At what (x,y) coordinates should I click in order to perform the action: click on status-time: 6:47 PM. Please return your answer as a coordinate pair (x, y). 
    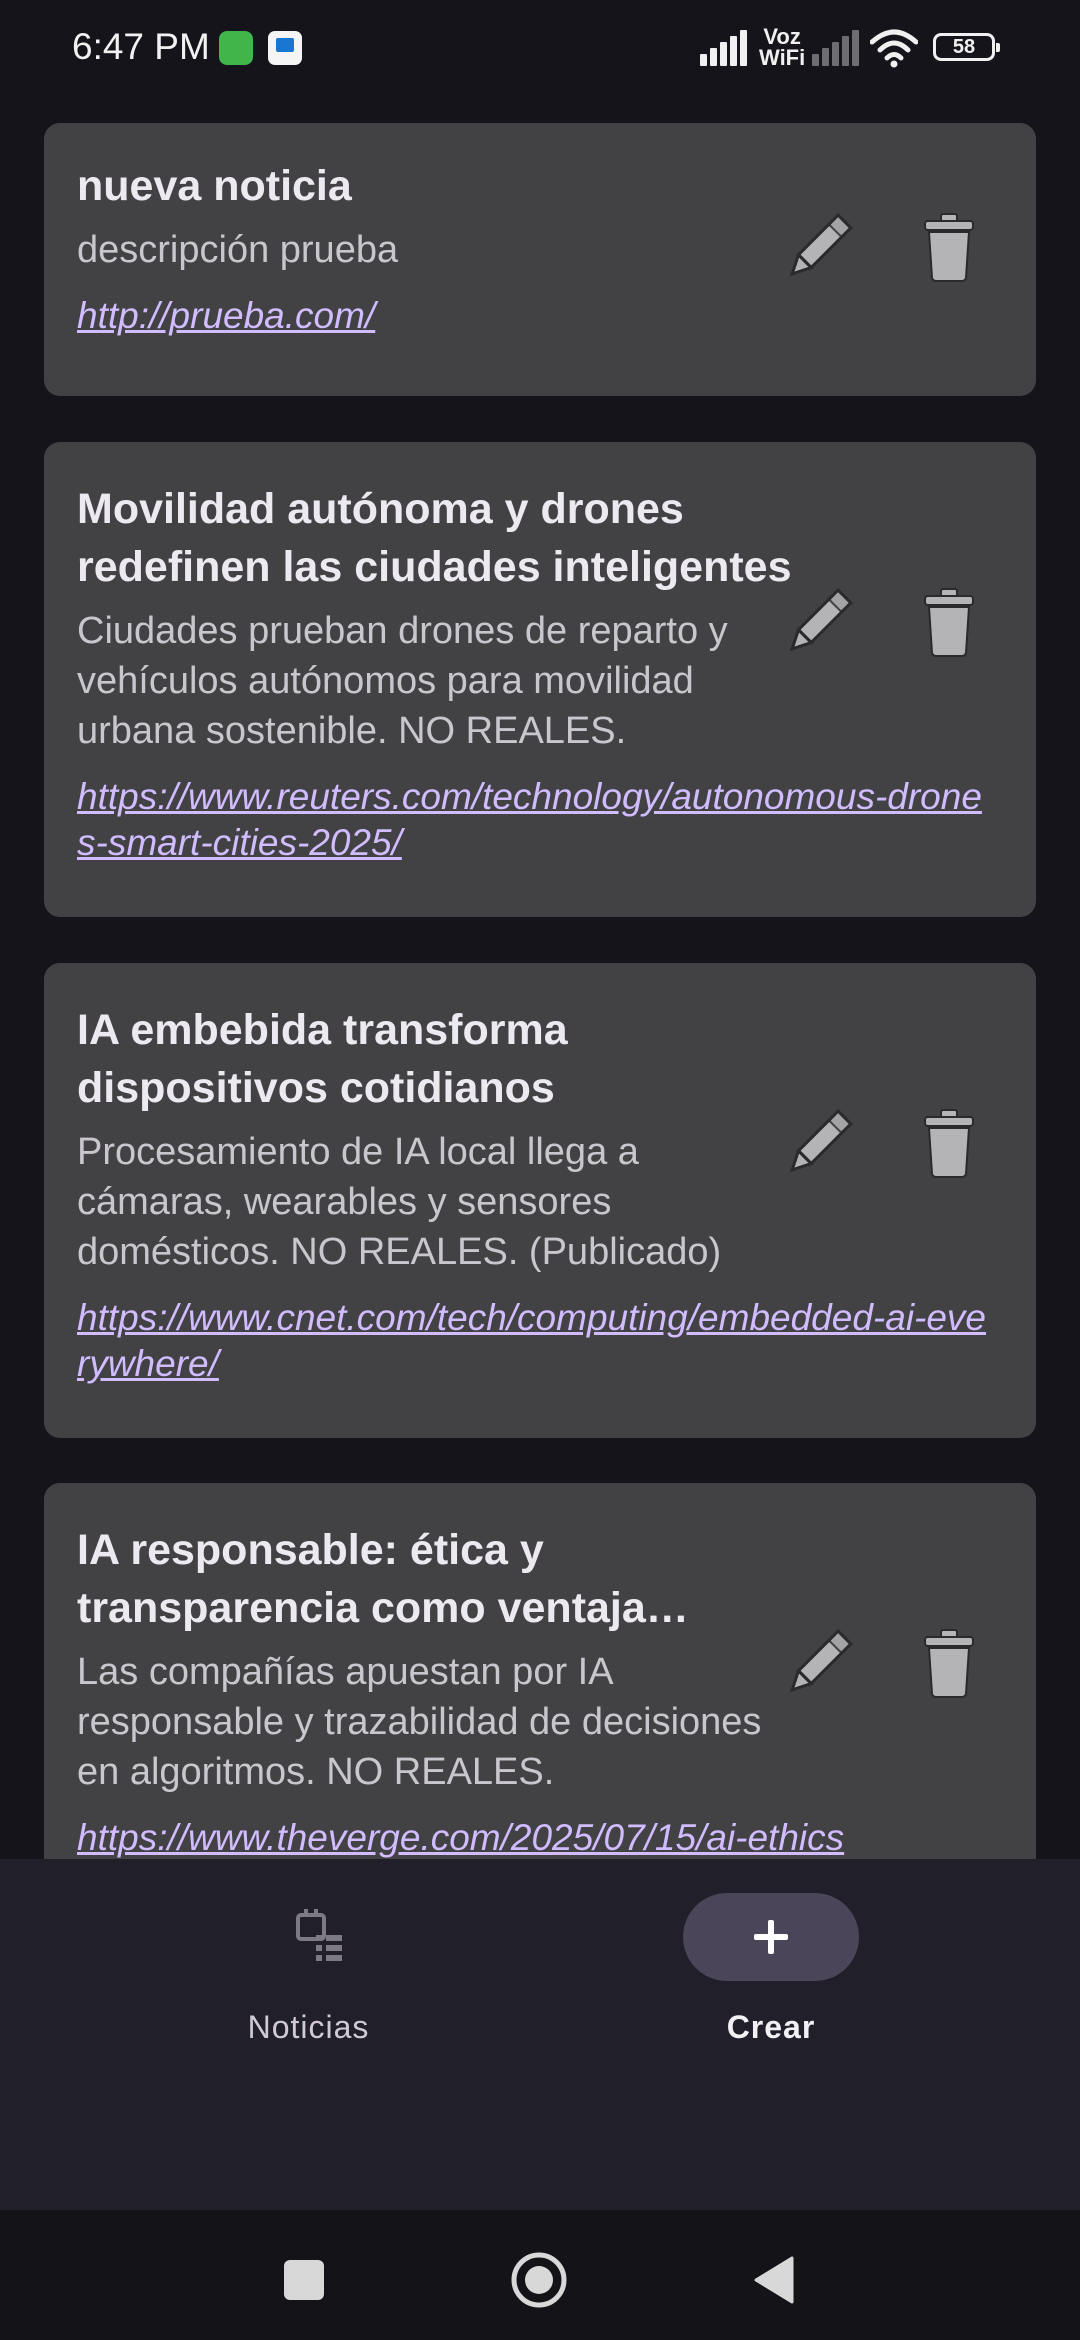
    Looking at the image, I should click on (141, 46).